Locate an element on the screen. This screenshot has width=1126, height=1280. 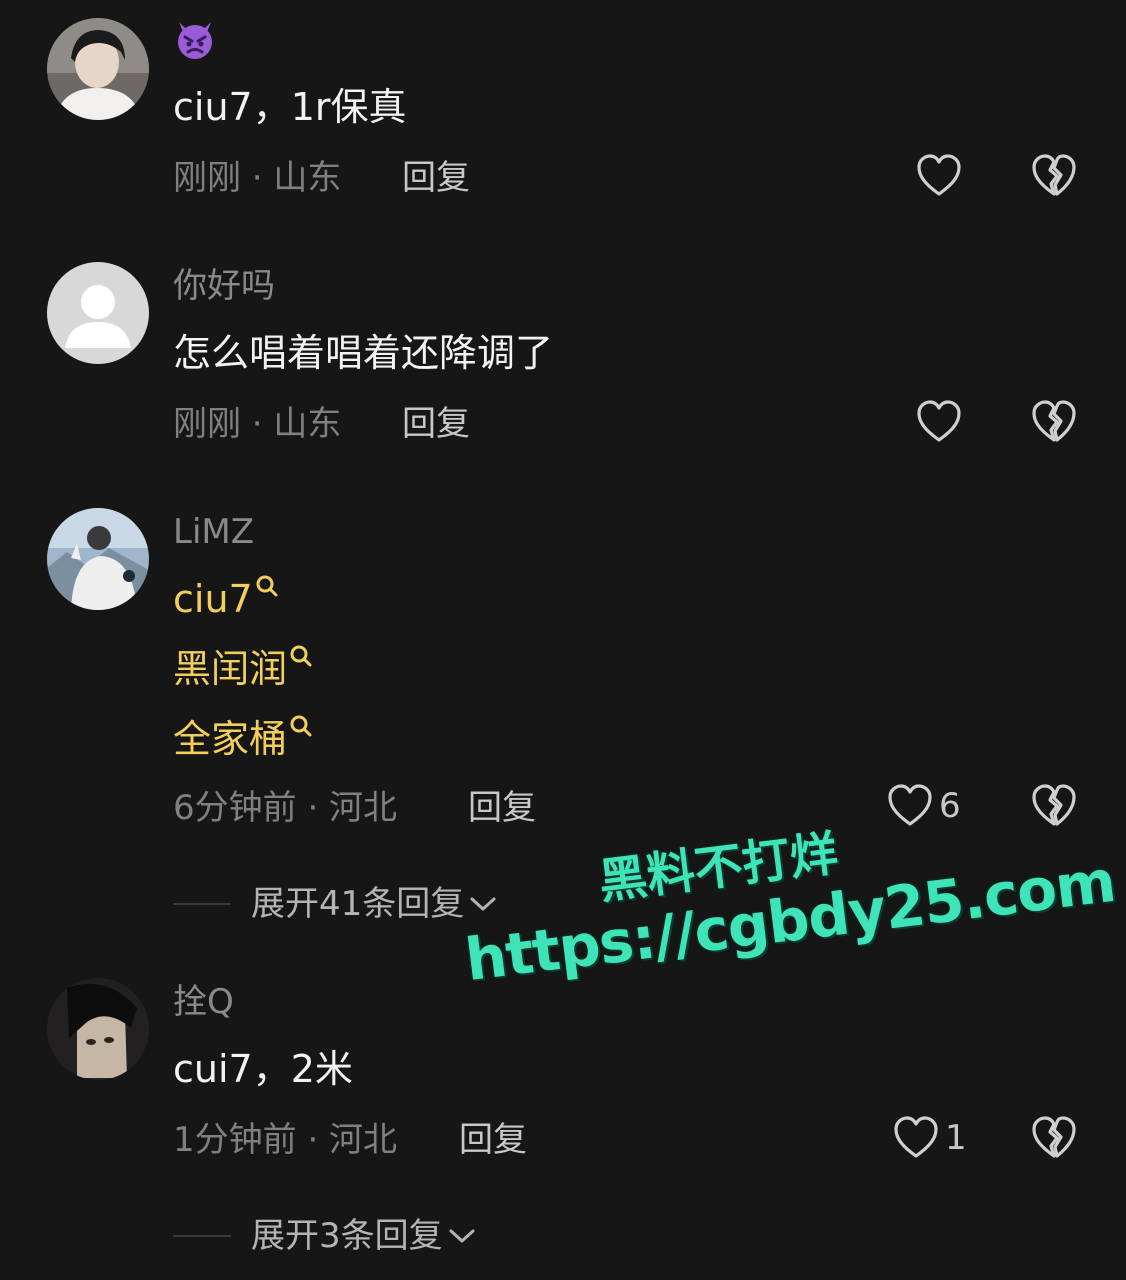
like-count: 1 is located at coordinates (956, 1138).